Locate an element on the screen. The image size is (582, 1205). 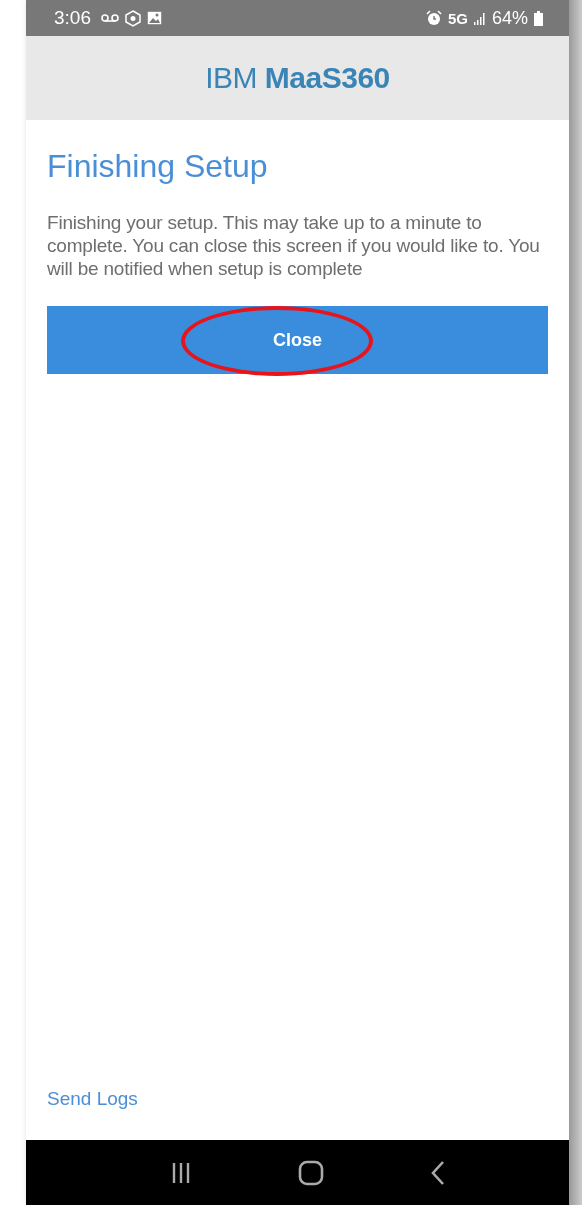
signal-icon is located at coordinates (479, 18).